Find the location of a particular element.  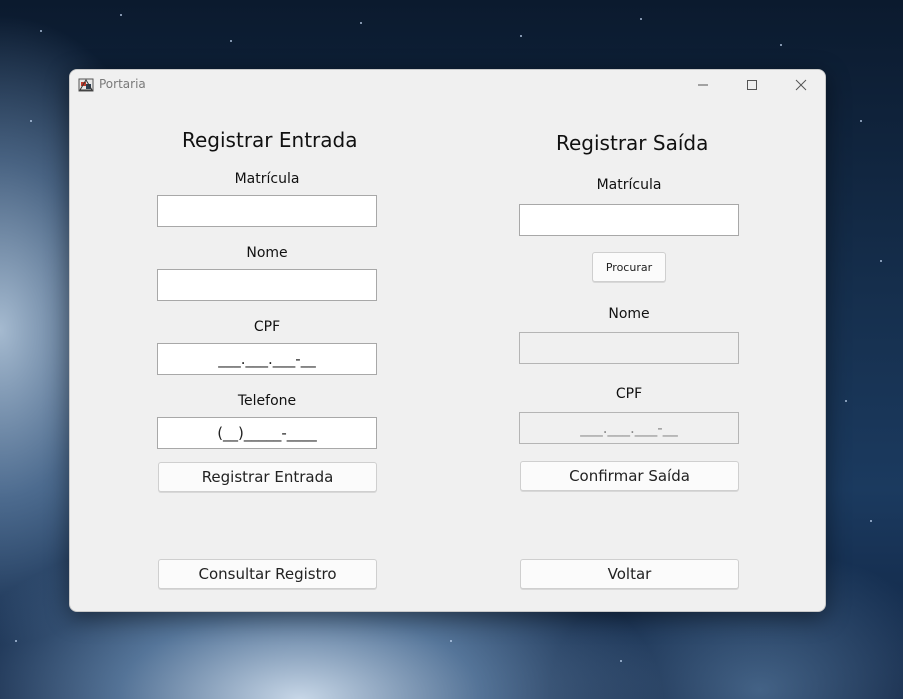

saida-heading: Registrar Saída is located at coordinates (632, 143).